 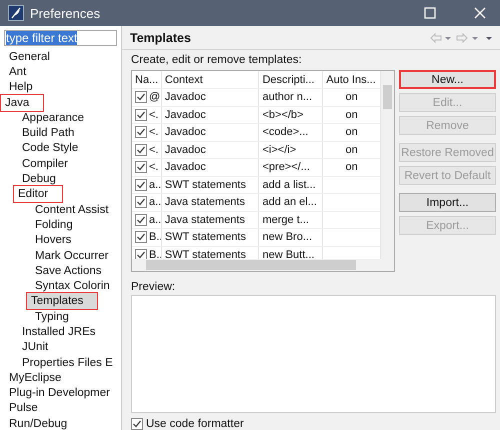 What do you see at coordinates (50, 148) in the screenshot?
I see `tree-item: Code Style` at bounding box center [50, 148].